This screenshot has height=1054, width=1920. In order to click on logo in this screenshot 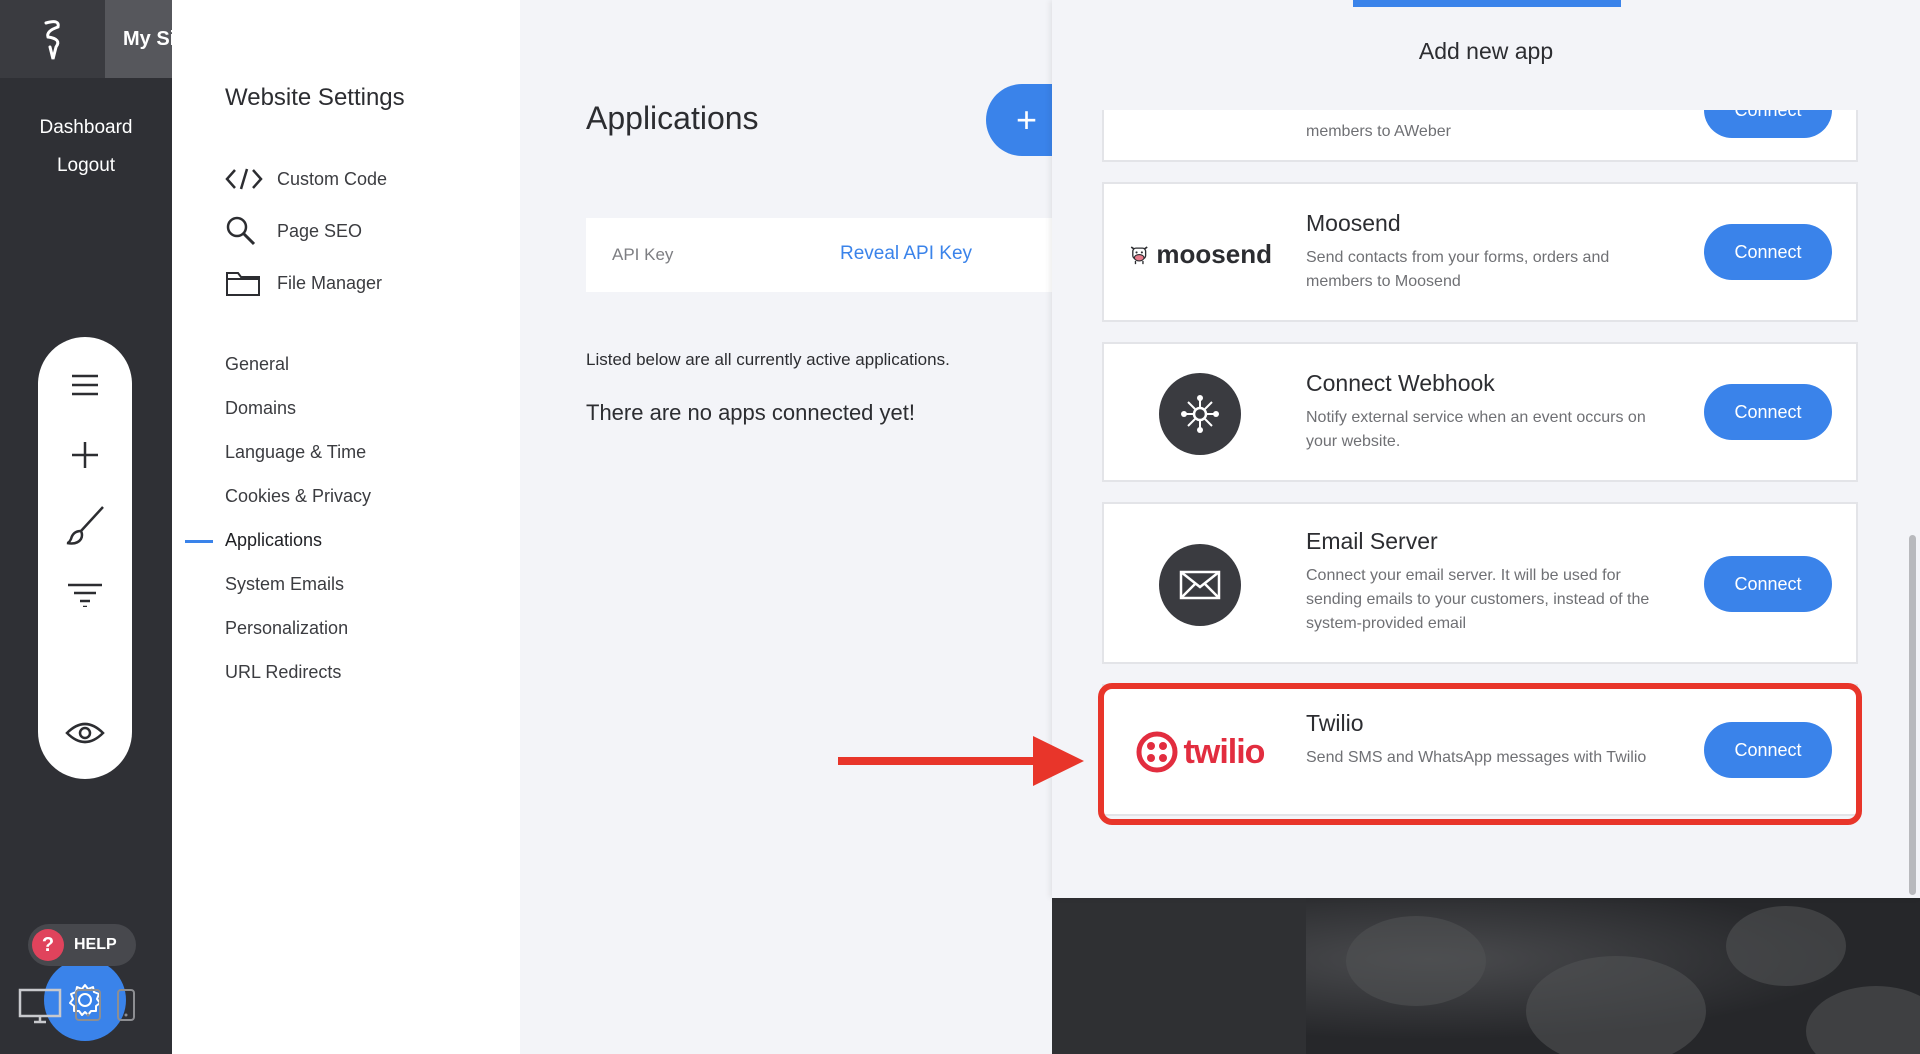, I will do `click(52, 39)`.